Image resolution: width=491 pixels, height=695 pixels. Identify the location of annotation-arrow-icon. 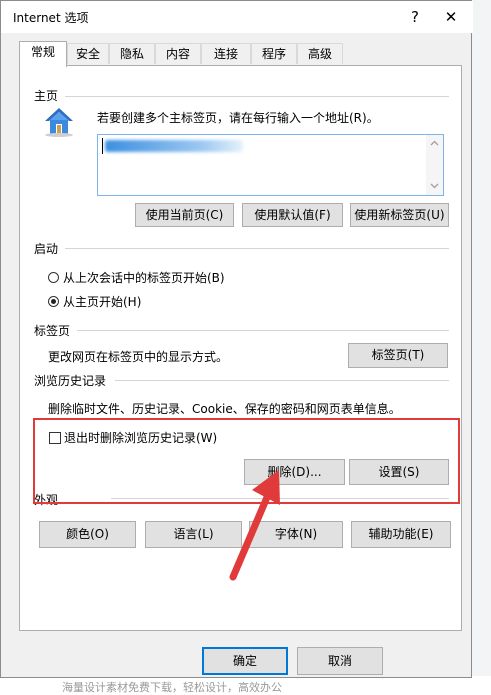
(254, 525).